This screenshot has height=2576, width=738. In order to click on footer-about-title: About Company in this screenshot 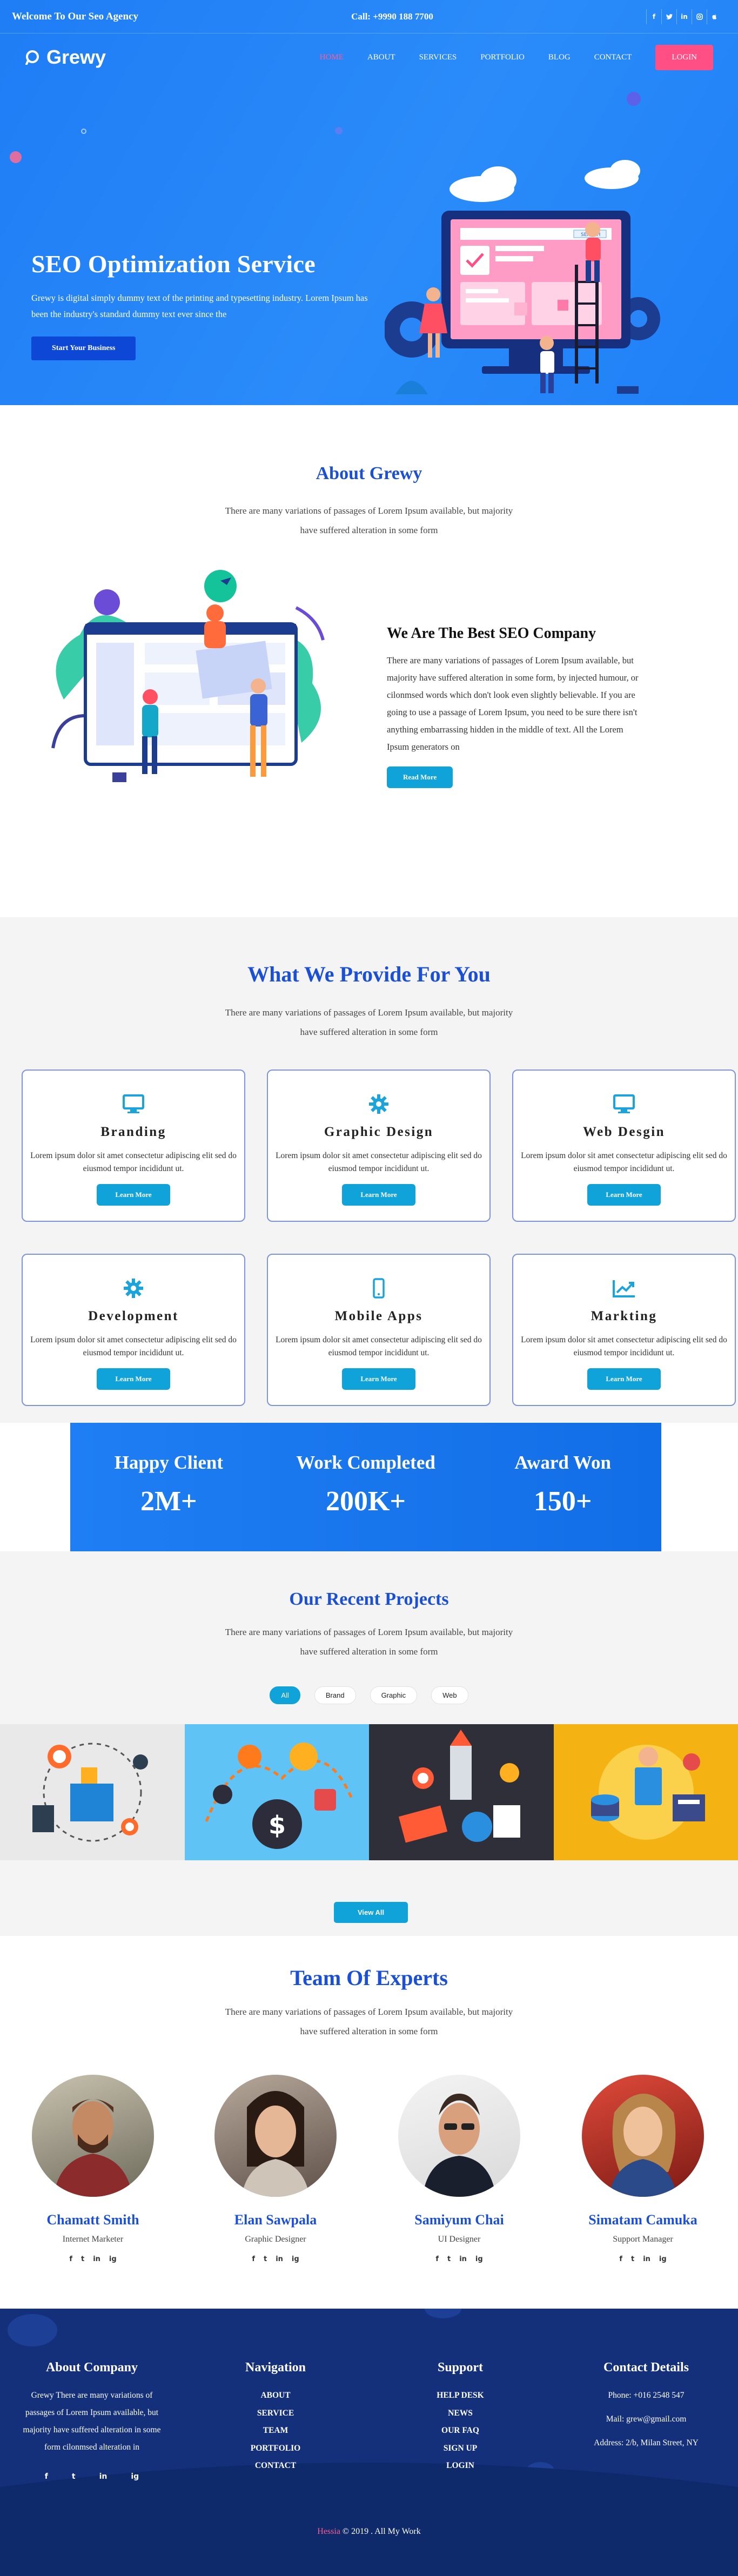, I will do `click(91, 2367)`.